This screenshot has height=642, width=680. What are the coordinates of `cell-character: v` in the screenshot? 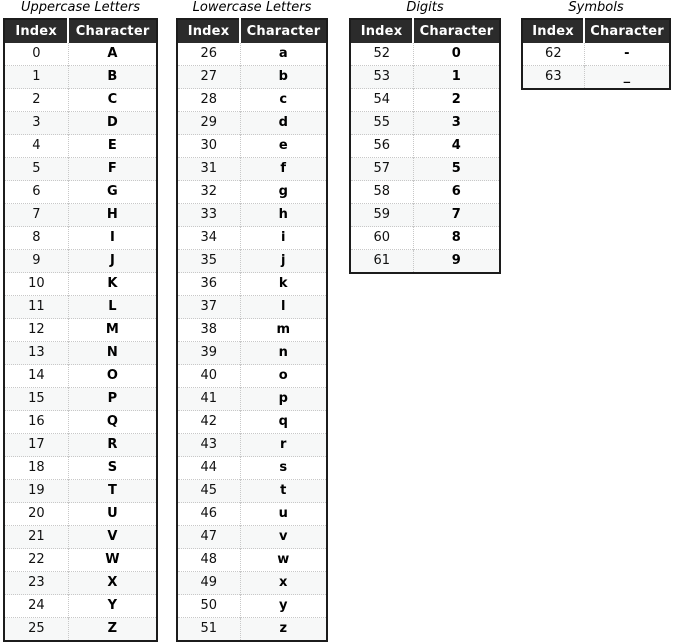 It's located at (283, 537).